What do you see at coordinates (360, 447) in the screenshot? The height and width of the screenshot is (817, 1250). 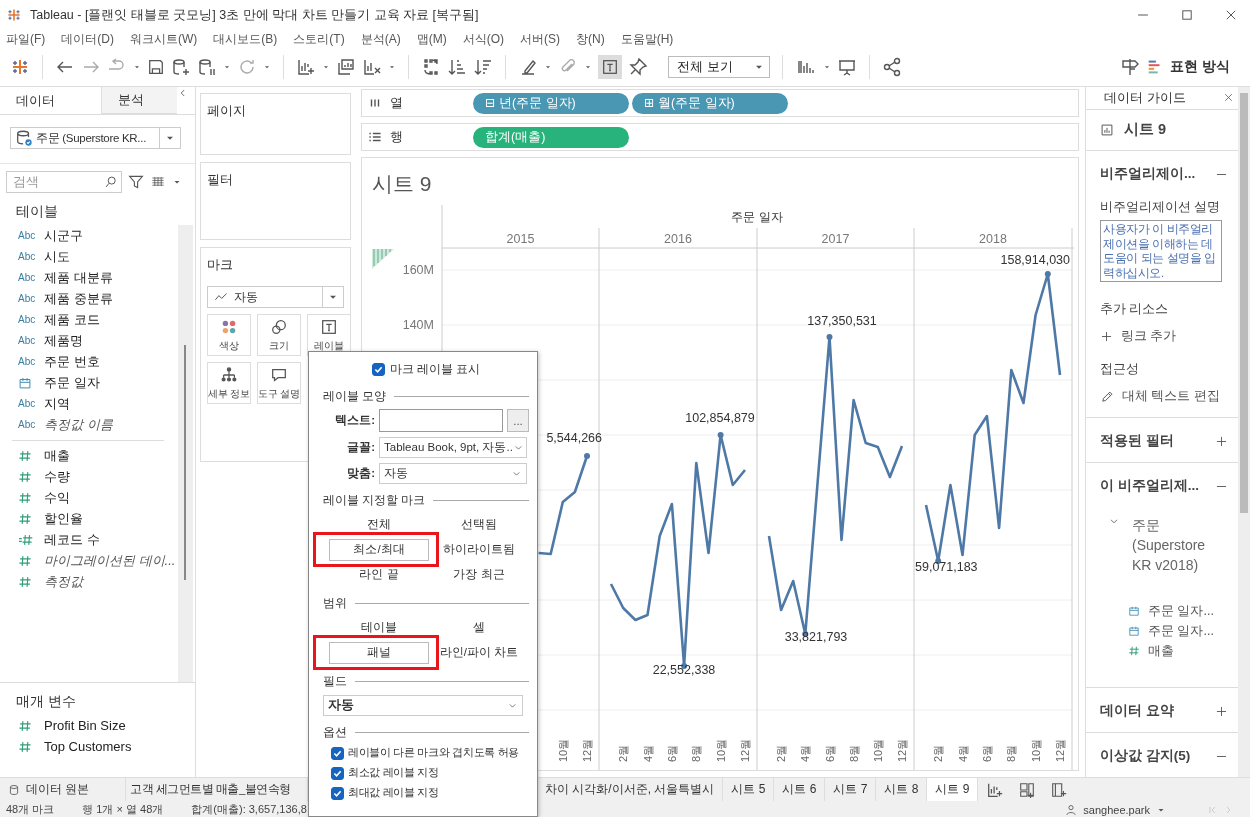 I see `field-label: 글꼴:` at bounding box center [360, 447].